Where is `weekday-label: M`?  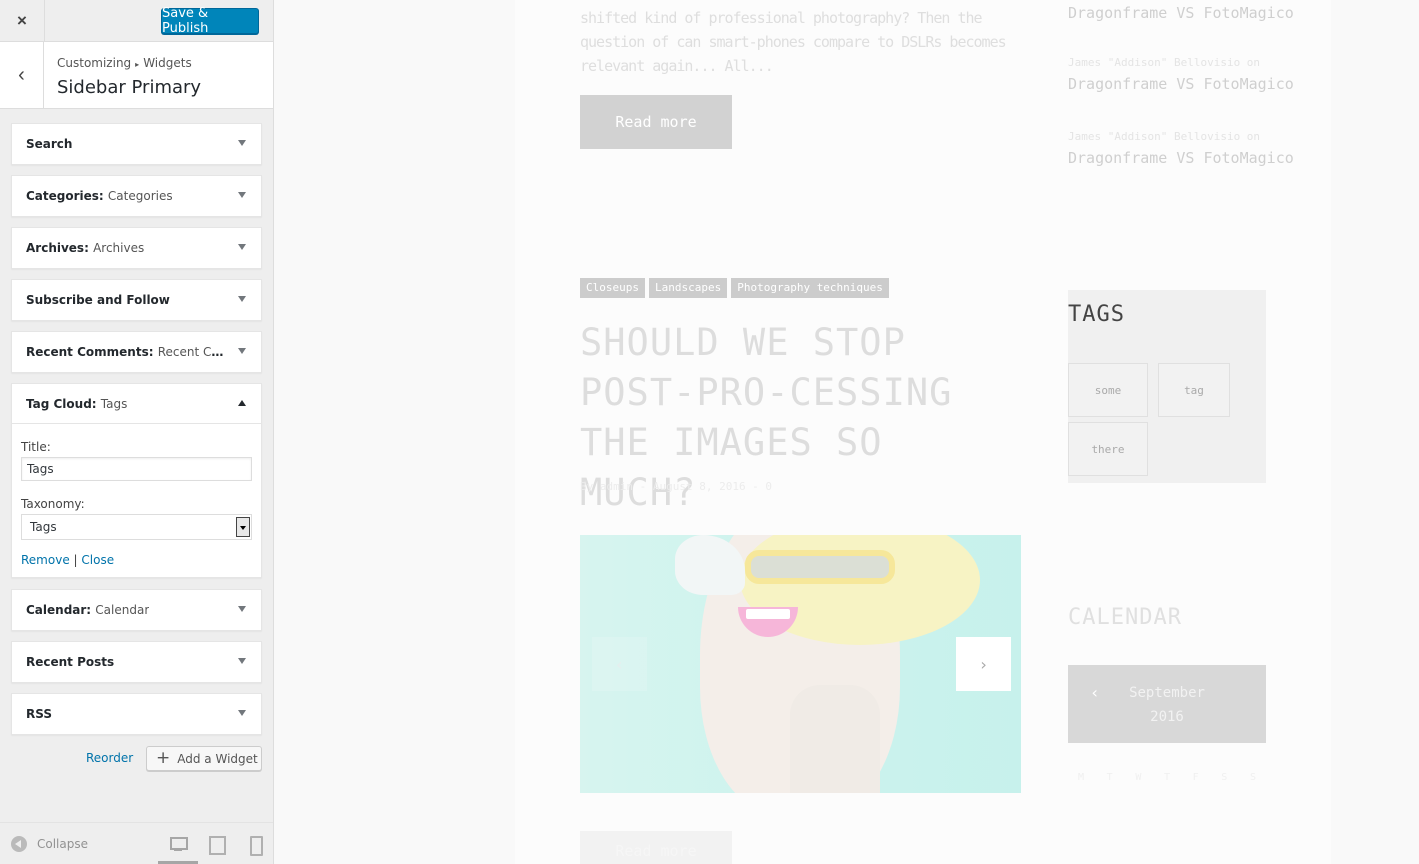 weekday-label: M is located at coordinates (1081, 777).